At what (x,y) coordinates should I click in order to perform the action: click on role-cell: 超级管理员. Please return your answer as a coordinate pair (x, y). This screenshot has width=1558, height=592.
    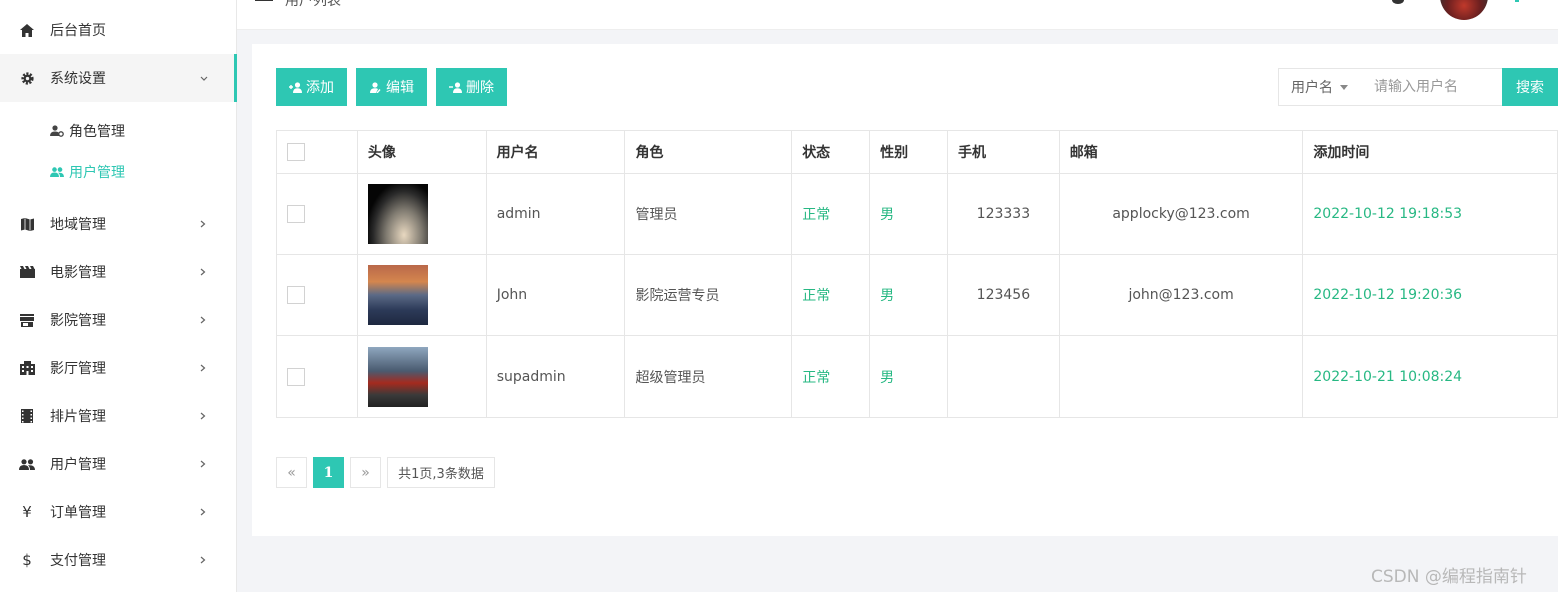
    Looking at the image, I should click on (709, 376).